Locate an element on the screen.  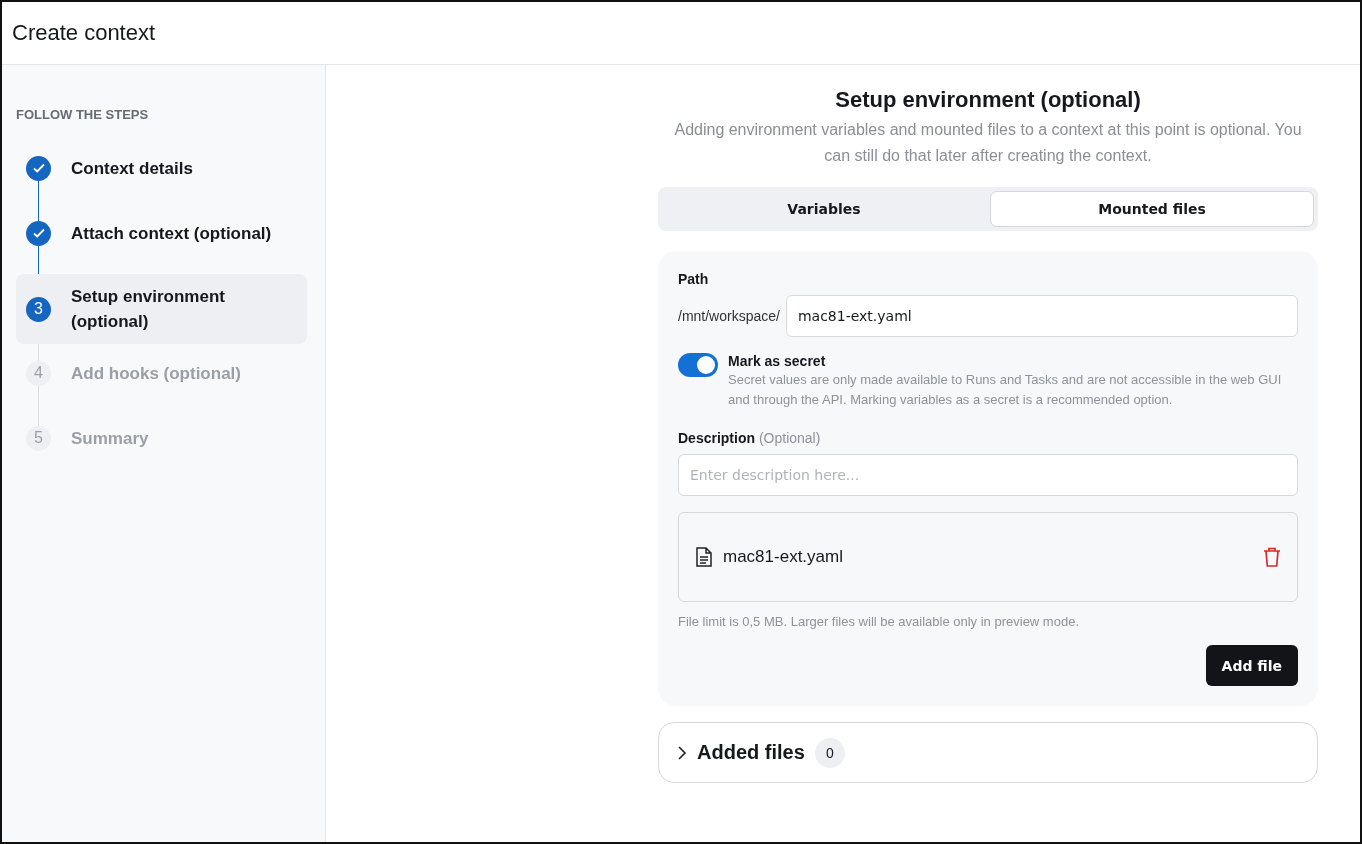
file-name: mac81-ext.yaml is located at coordinates (783, 557).